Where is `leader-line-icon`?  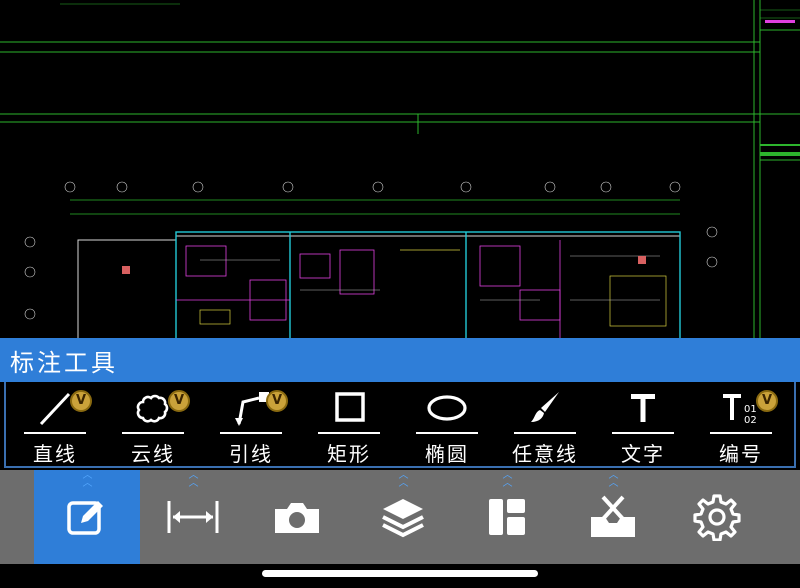 leader-line-icon is located at coordinates (252, 409).